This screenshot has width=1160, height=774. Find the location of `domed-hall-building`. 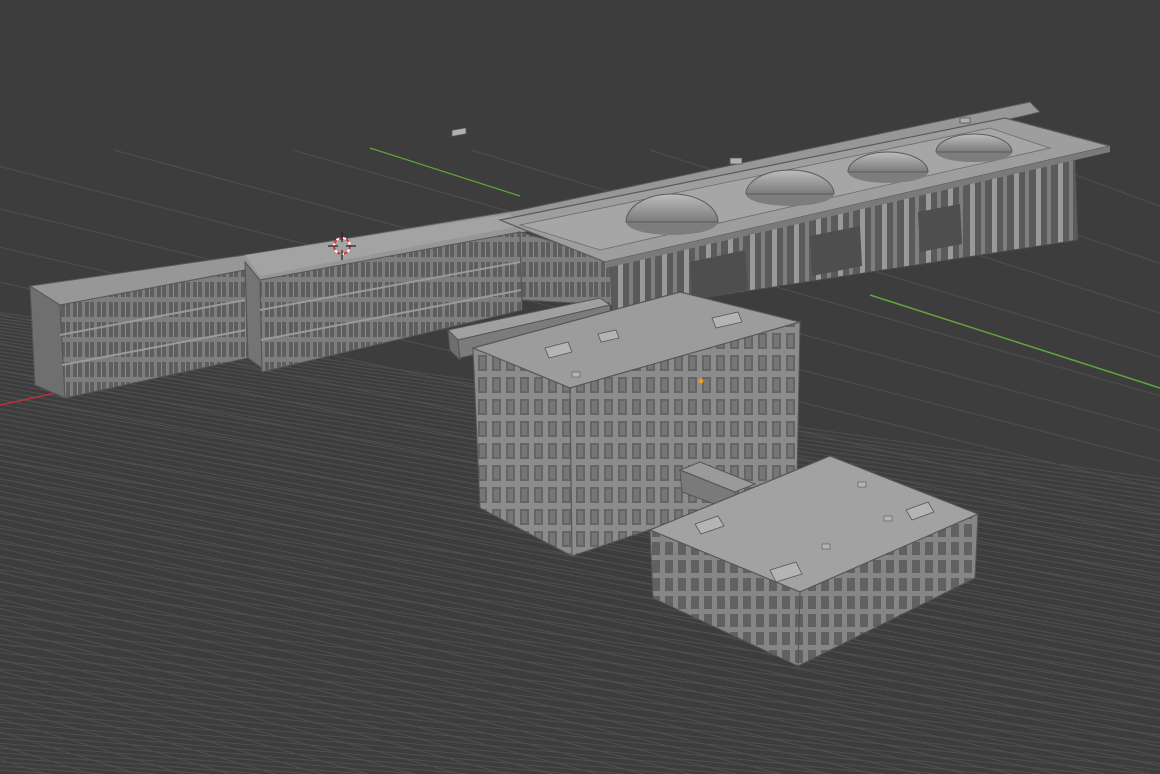

domed-hall-building is located at coordinates (804, 215).